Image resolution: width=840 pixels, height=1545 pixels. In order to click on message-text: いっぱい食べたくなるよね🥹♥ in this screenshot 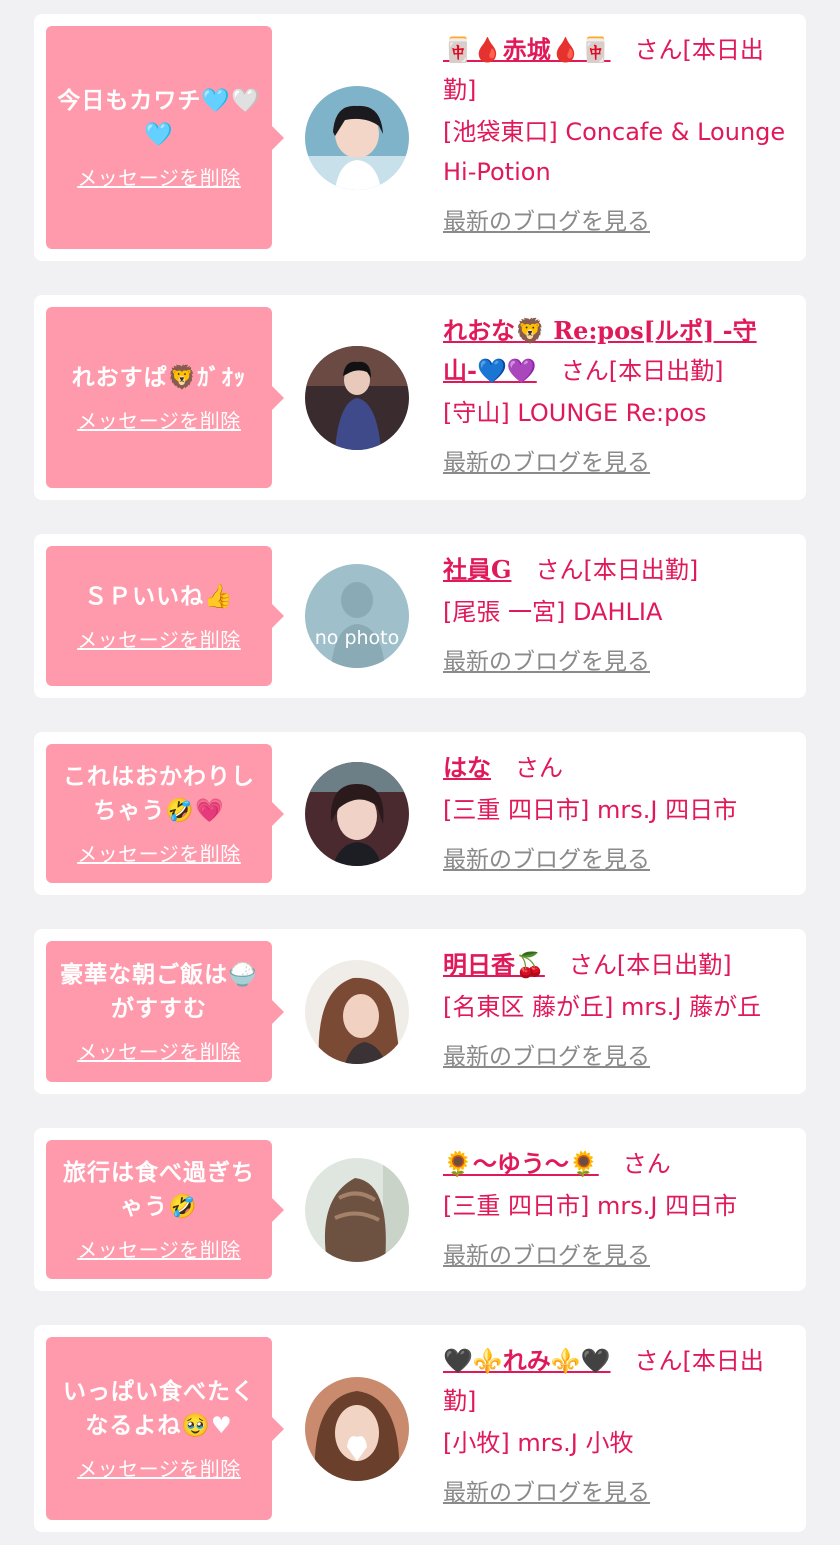, I will do `click(159, 1409)`.